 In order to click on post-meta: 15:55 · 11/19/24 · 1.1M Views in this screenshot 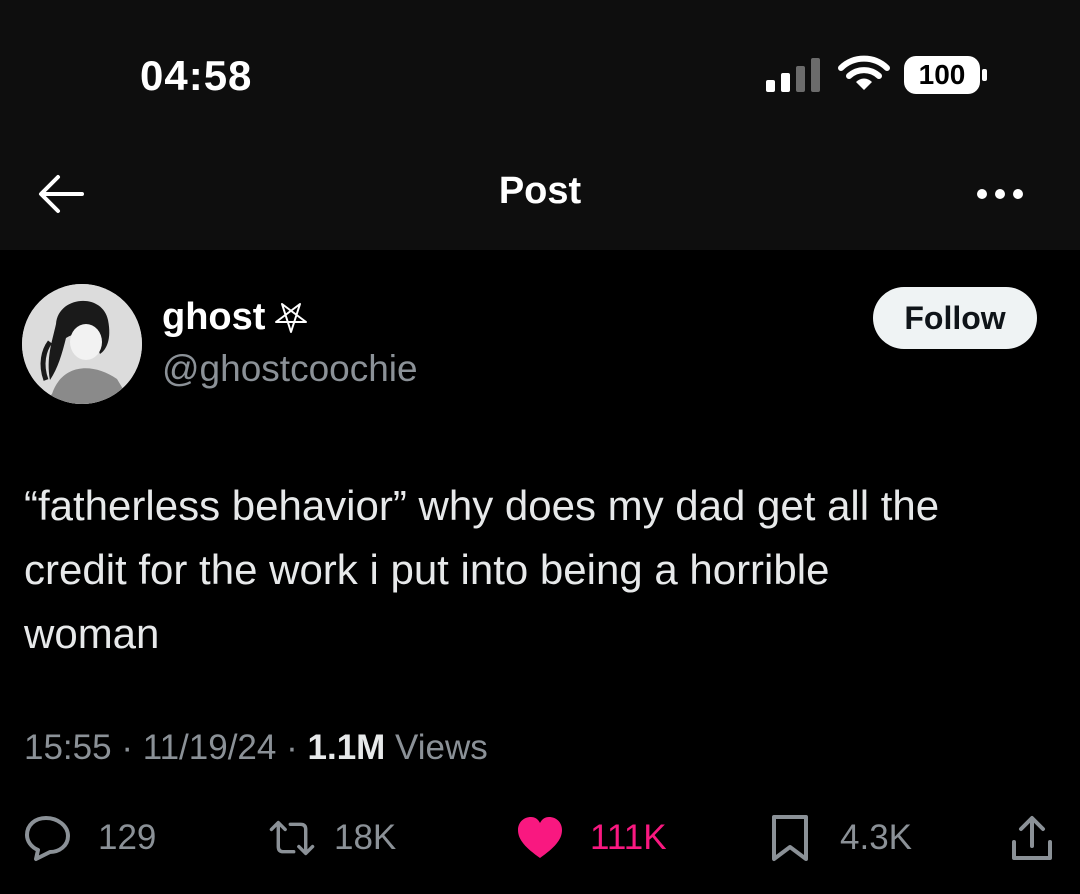, I will do `click(256, 748)`.